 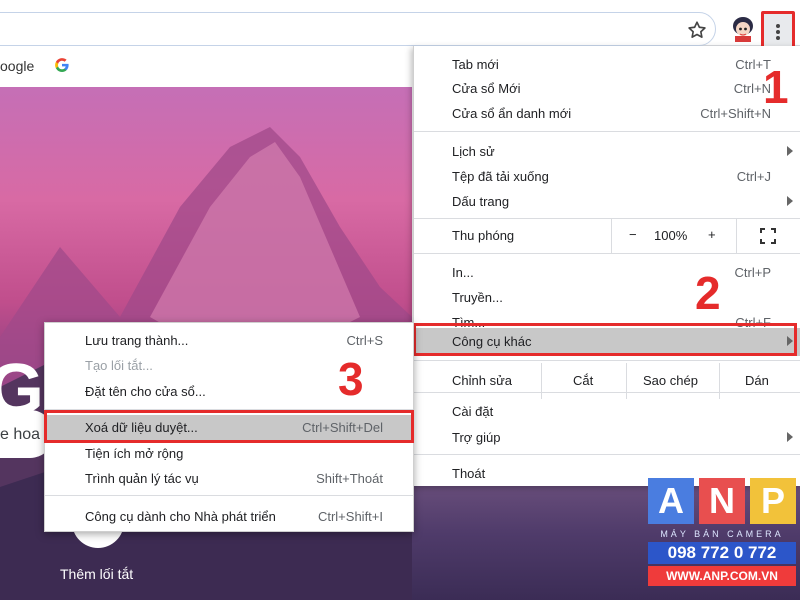 What do you see at coordinates (768, 236) in the screenshot?
I see `fullscreen-icon` at bounding box center [768, 236].